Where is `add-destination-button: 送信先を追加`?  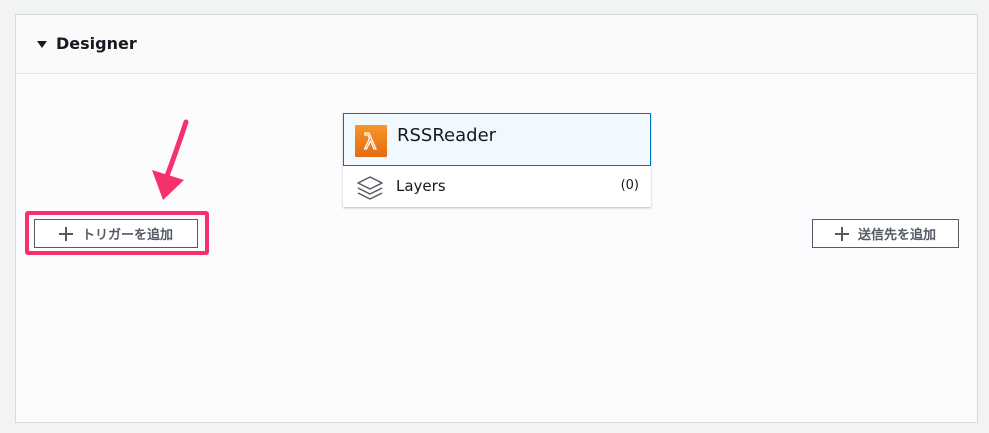
add-destination-button: 送信先を追加 is located at coordinates (885, 233).